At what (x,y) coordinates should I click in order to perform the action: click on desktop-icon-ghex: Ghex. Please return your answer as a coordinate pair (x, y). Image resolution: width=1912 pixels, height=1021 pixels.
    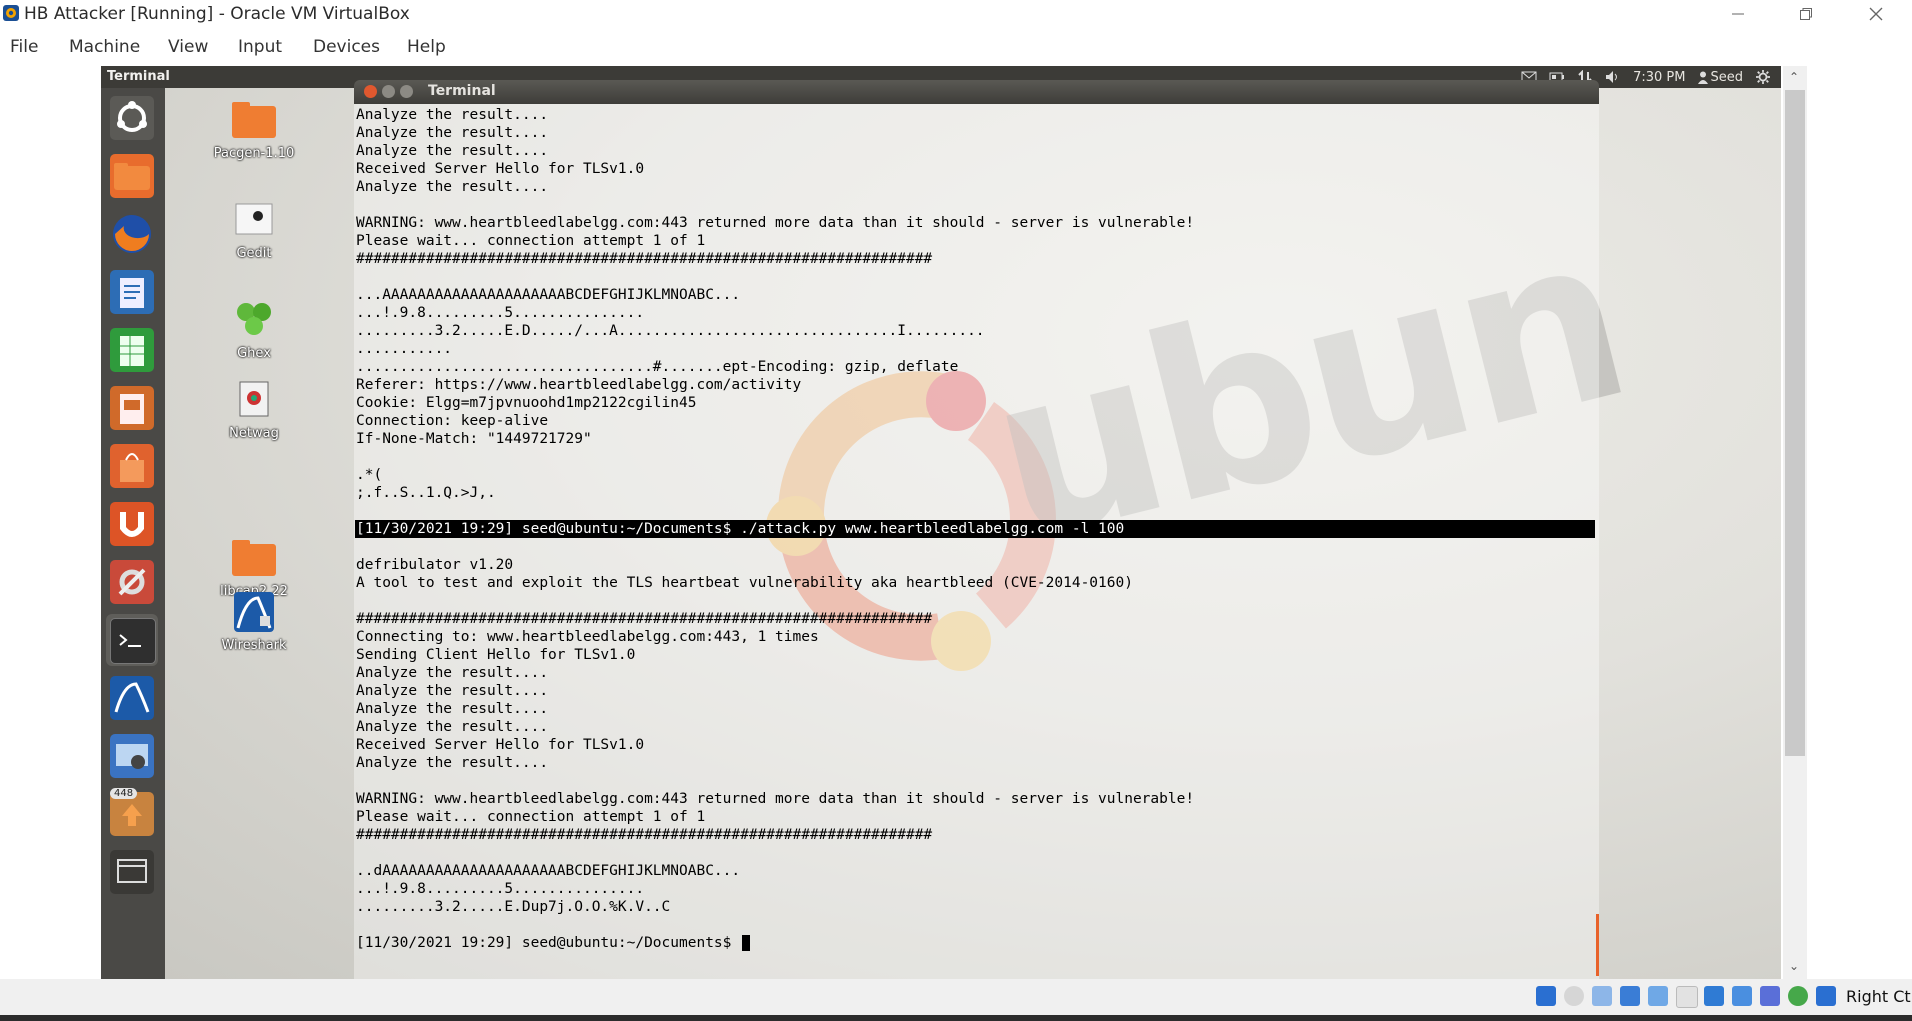
    Looking at the image, I should click on (254, 329).